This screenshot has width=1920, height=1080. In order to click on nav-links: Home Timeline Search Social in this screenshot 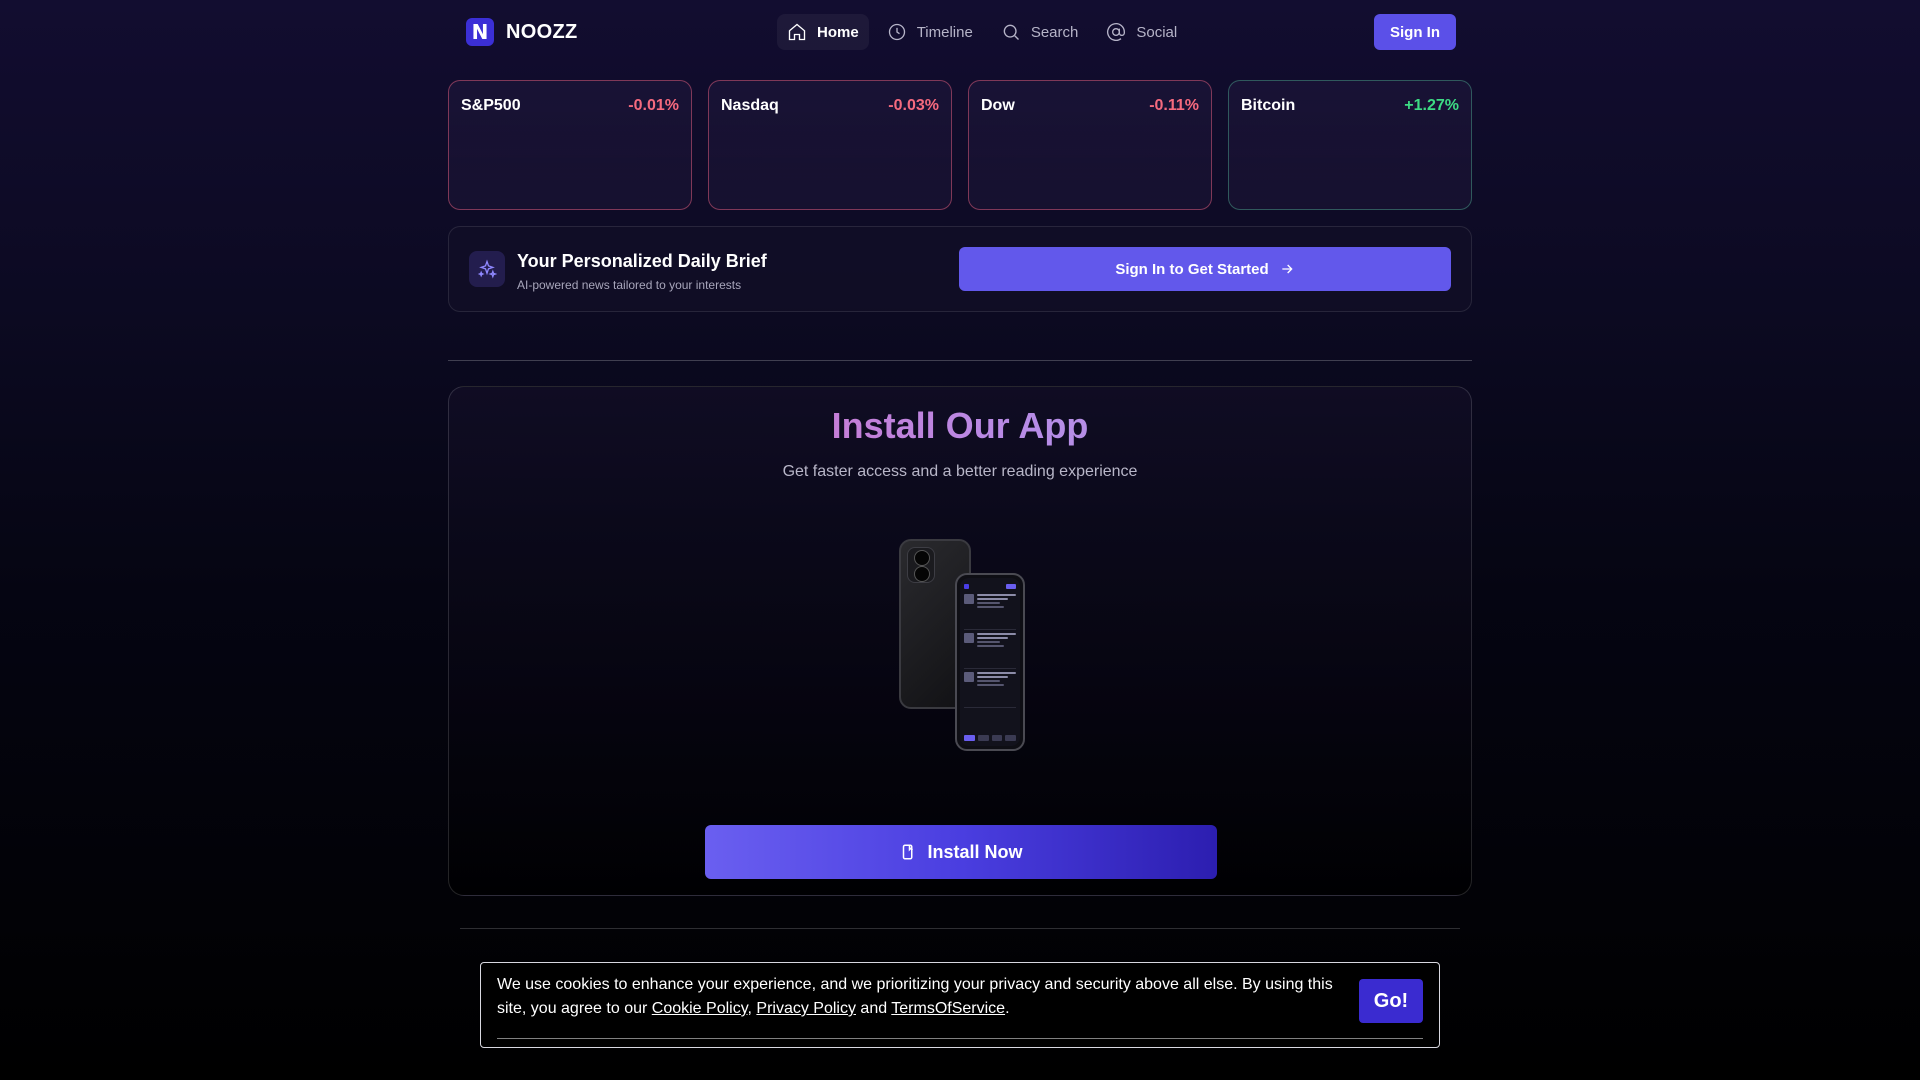, I will do `click(982, 32)`.